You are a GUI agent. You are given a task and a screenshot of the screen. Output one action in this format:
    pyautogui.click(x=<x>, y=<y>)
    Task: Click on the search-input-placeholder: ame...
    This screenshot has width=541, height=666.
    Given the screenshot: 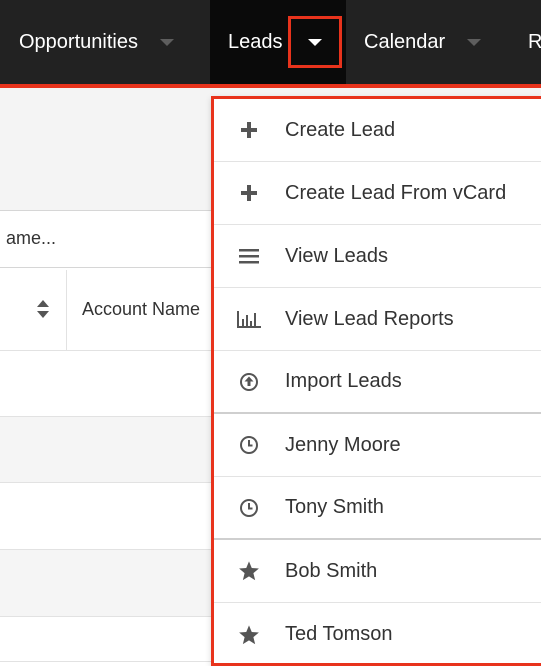 What is the action you would take?
    pyautogui.click(x=31, y=238)
    